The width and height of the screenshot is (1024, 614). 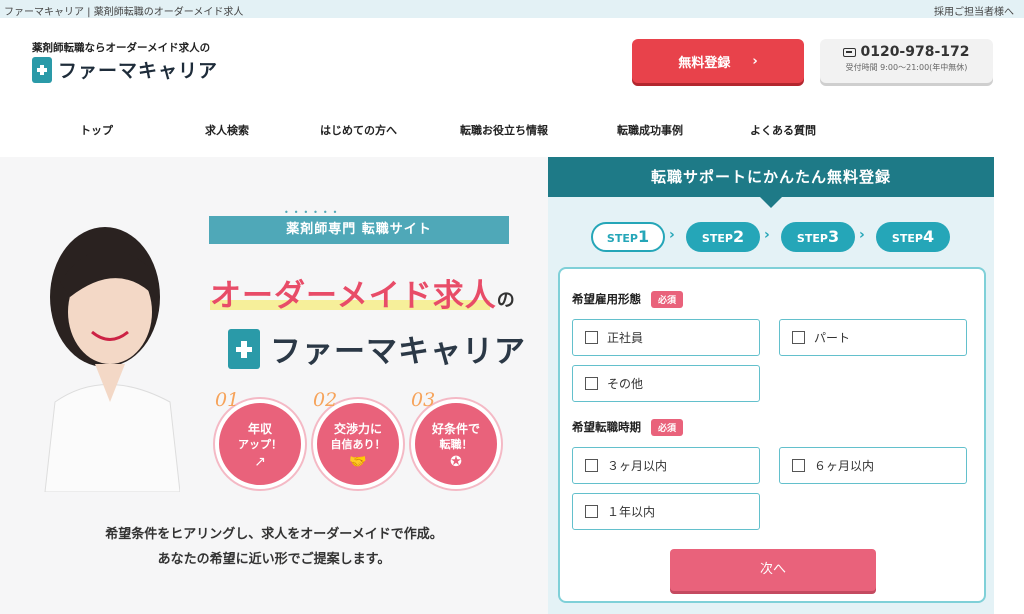 I want to click on option-within-3-months: ３ヶ月以内, so click(x=666, y=465).